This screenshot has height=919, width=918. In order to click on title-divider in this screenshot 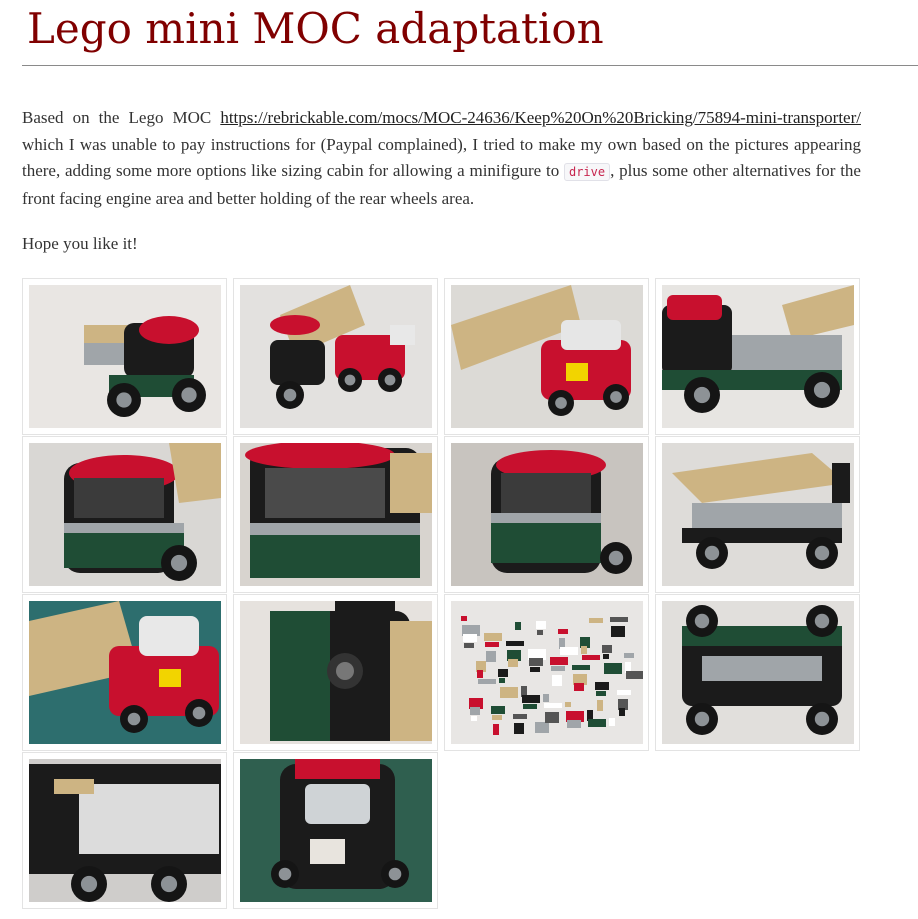, I will do `click(470, 65)`.